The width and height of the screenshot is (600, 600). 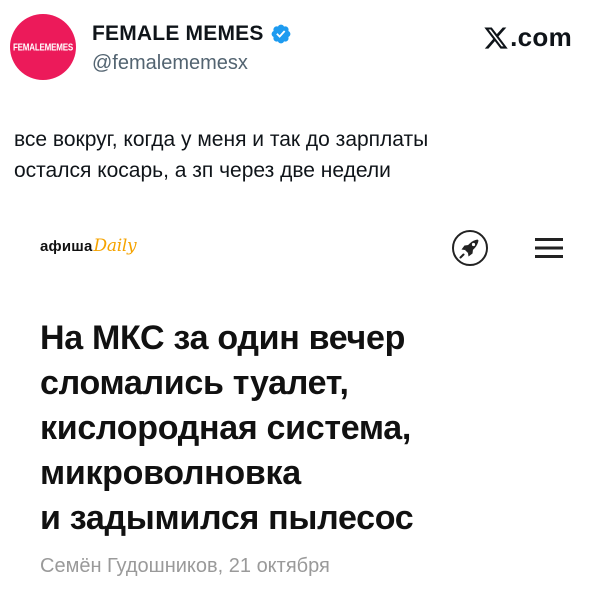 What do you see at coordinates (227, 518) in the screenshot?
I see `headline-line: и задымился пылесос` at bounding box center [227, 518].